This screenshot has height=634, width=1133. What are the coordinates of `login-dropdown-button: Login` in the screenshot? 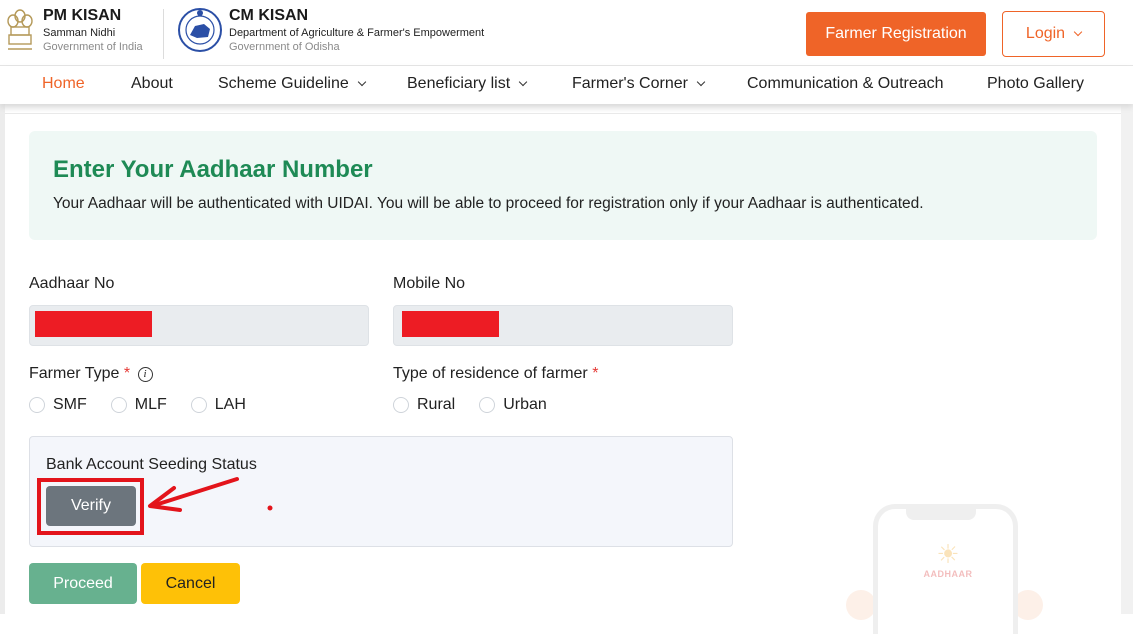 It's located at (1053, 34).